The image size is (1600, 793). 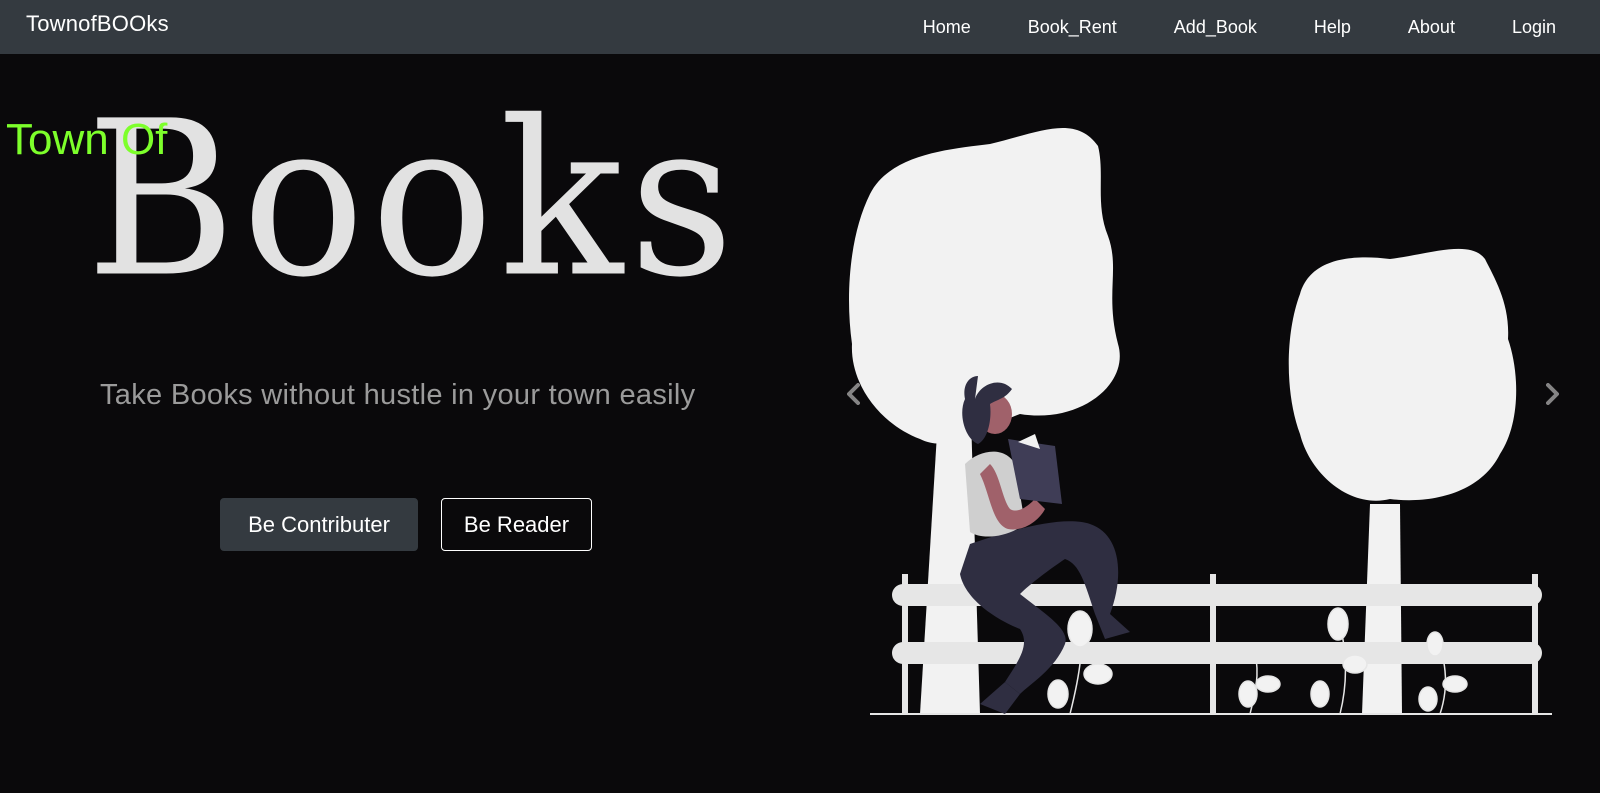 What do you see at coordinates (516, 524) in the screenshot?
I see `be-reader-button: Be Reader` at bounding box center [516, 524].